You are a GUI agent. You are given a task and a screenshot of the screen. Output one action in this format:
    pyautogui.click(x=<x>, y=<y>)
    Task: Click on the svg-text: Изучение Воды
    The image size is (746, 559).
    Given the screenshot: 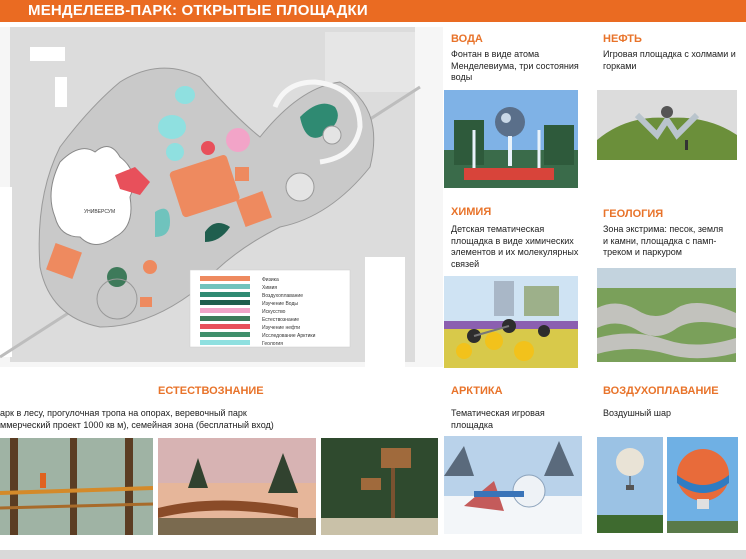 What is the action you would take?
    pyautogui.click(x=280, y=304)
    